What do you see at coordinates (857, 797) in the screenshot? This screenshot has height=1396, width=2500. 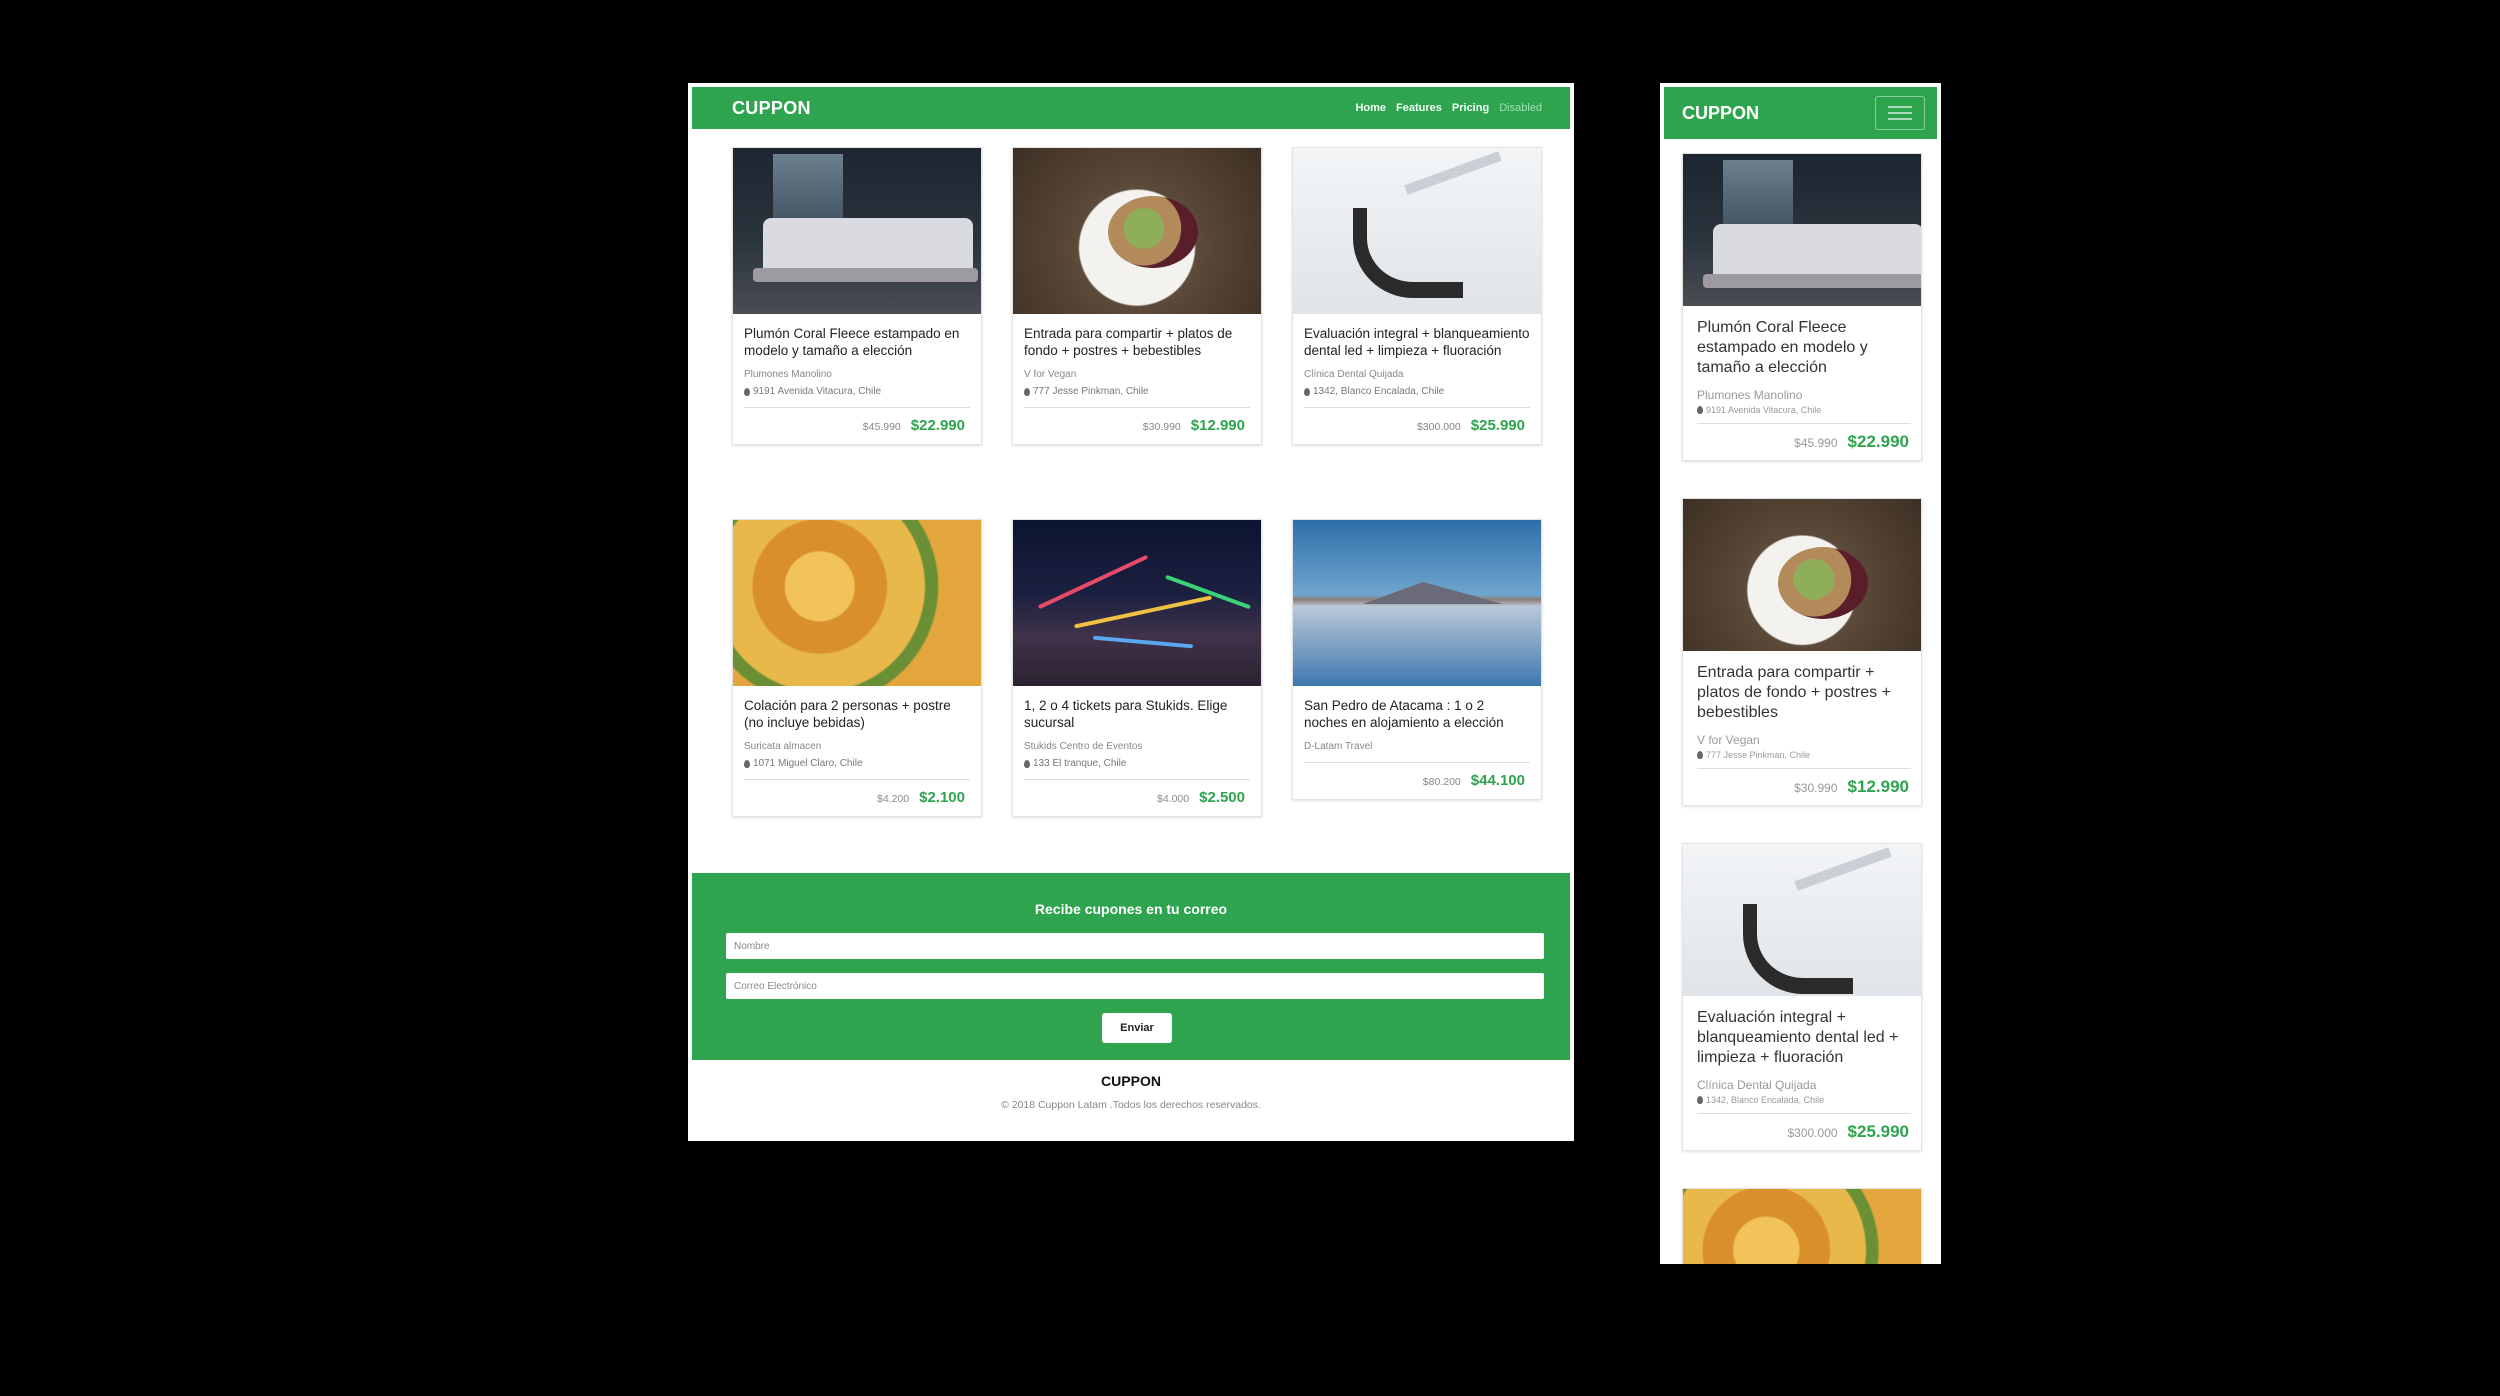 I see `product-prices: $4.200 $2.100` at bounding box center [857, 797].